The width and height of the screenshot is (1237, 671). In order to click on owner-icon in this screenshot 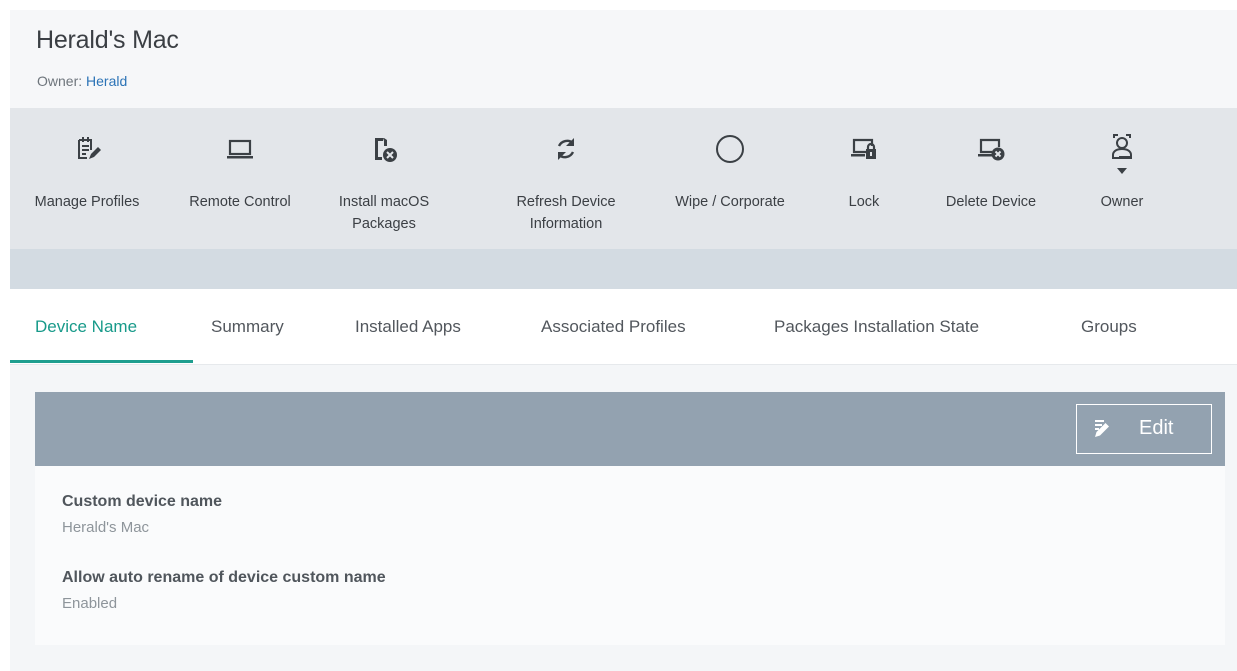, I will do `click(1122, 147)`.